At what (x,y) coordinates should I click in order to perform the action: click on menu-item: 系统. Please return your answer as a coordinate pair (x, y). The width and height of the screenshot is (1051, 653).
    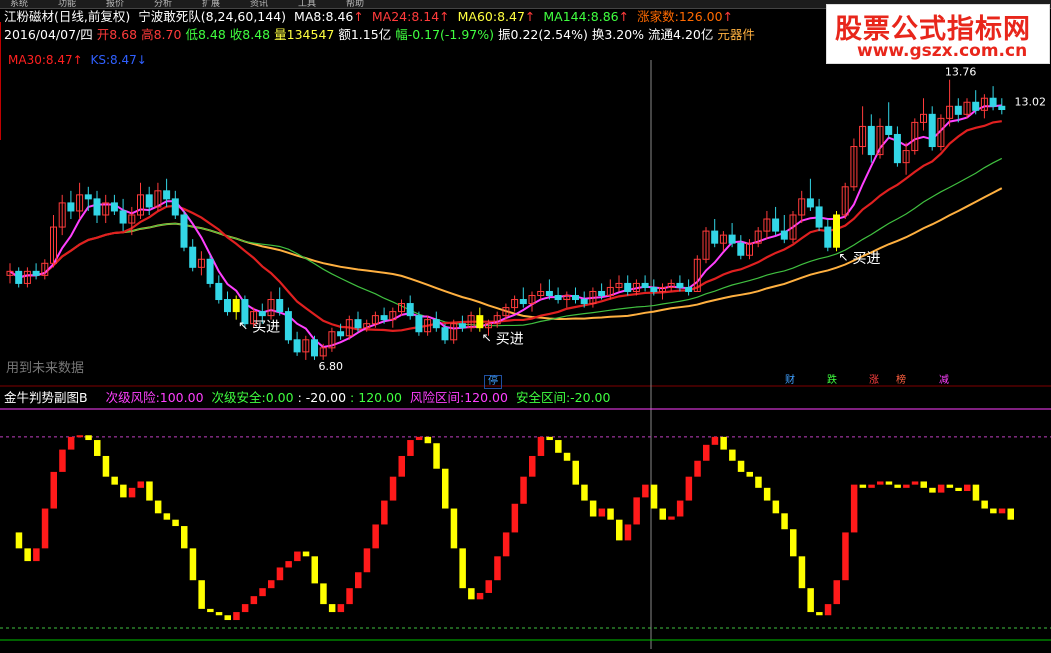
    Looking at the image, I should click on (19, 4).